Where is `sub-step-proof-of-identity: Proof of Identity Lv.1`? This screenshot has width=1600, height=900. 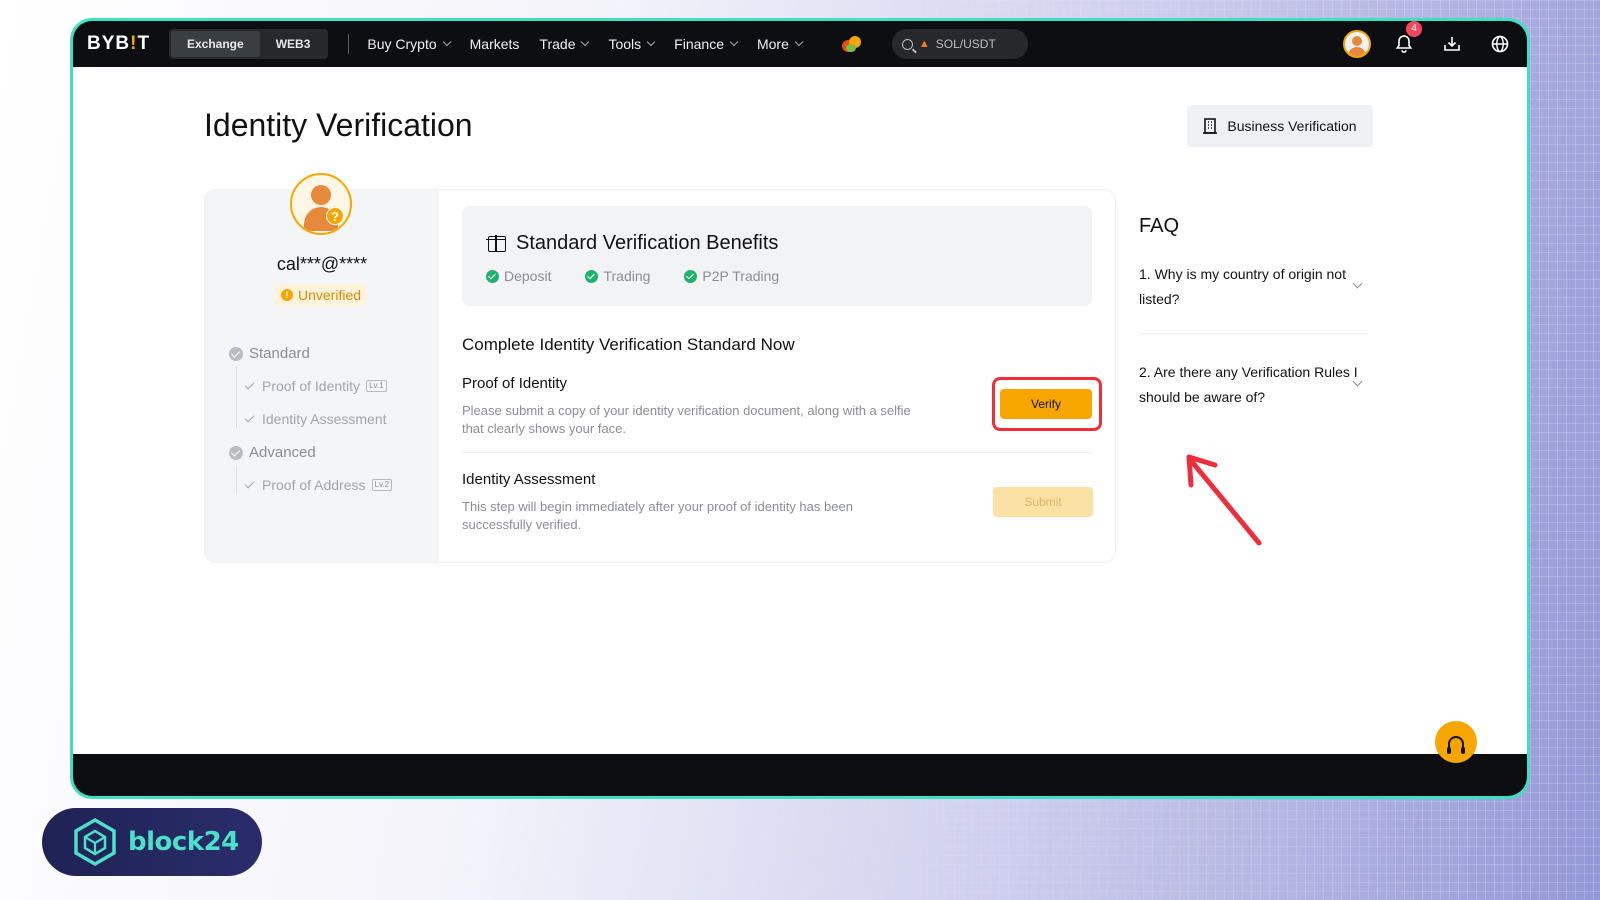
sub-step-proof-of-identity: Proof of Identity Lv.1 is located at coordinates (315, 386).